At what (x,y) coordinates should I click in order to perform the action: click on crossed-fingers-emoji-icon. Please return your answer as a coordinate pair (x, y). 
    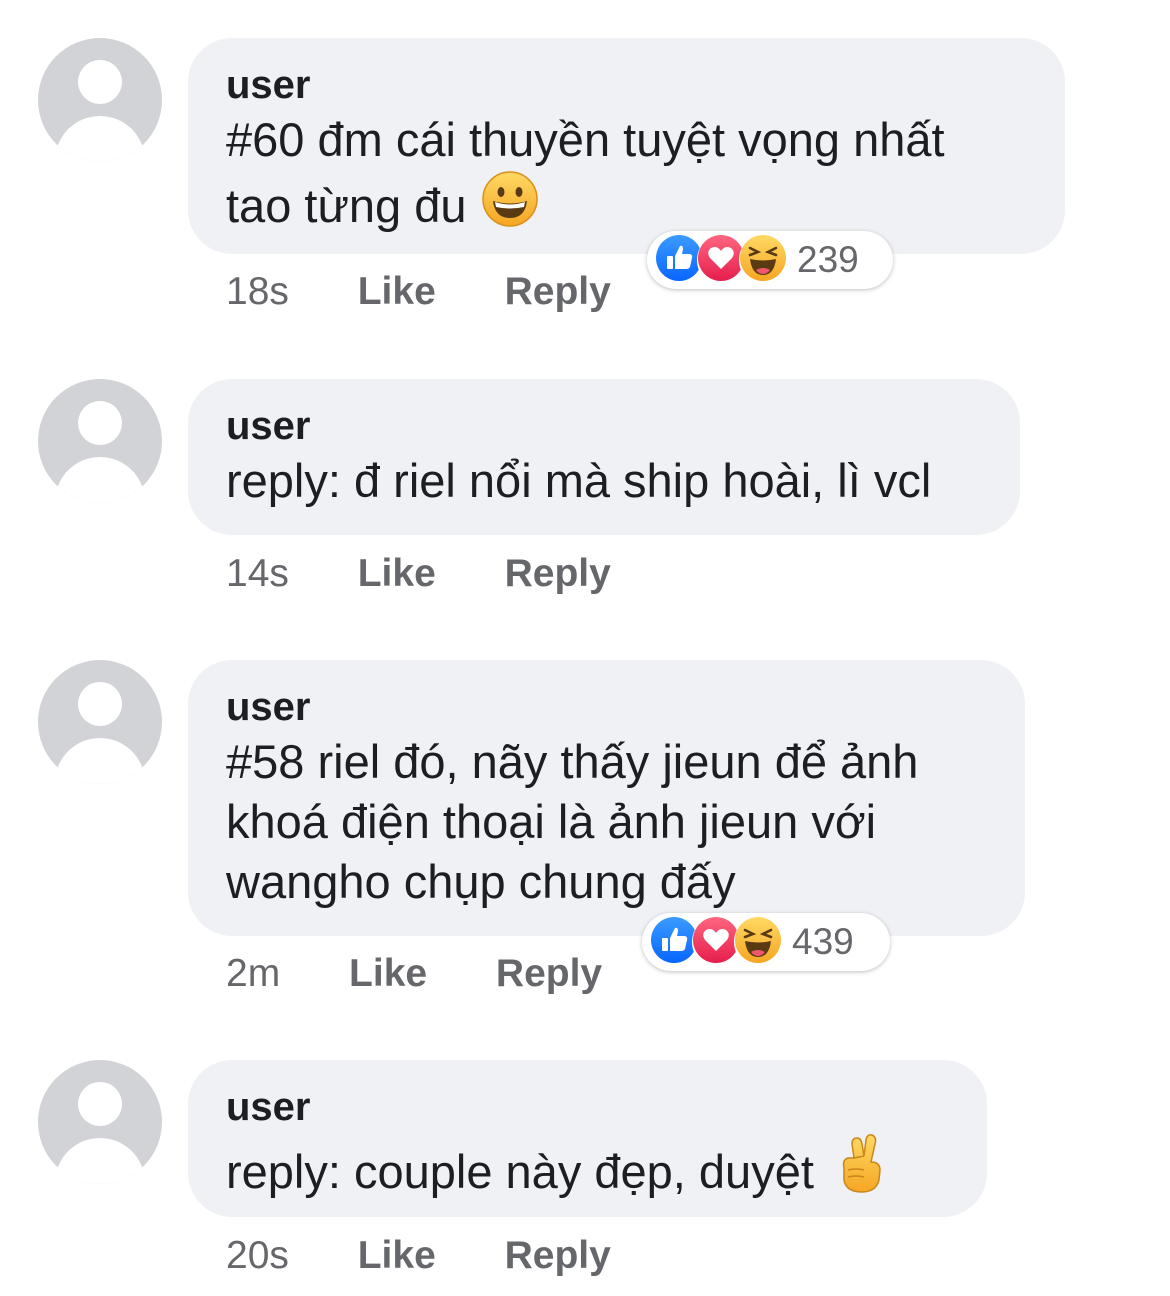
    Looking at the image, I should click on (861, 1170).